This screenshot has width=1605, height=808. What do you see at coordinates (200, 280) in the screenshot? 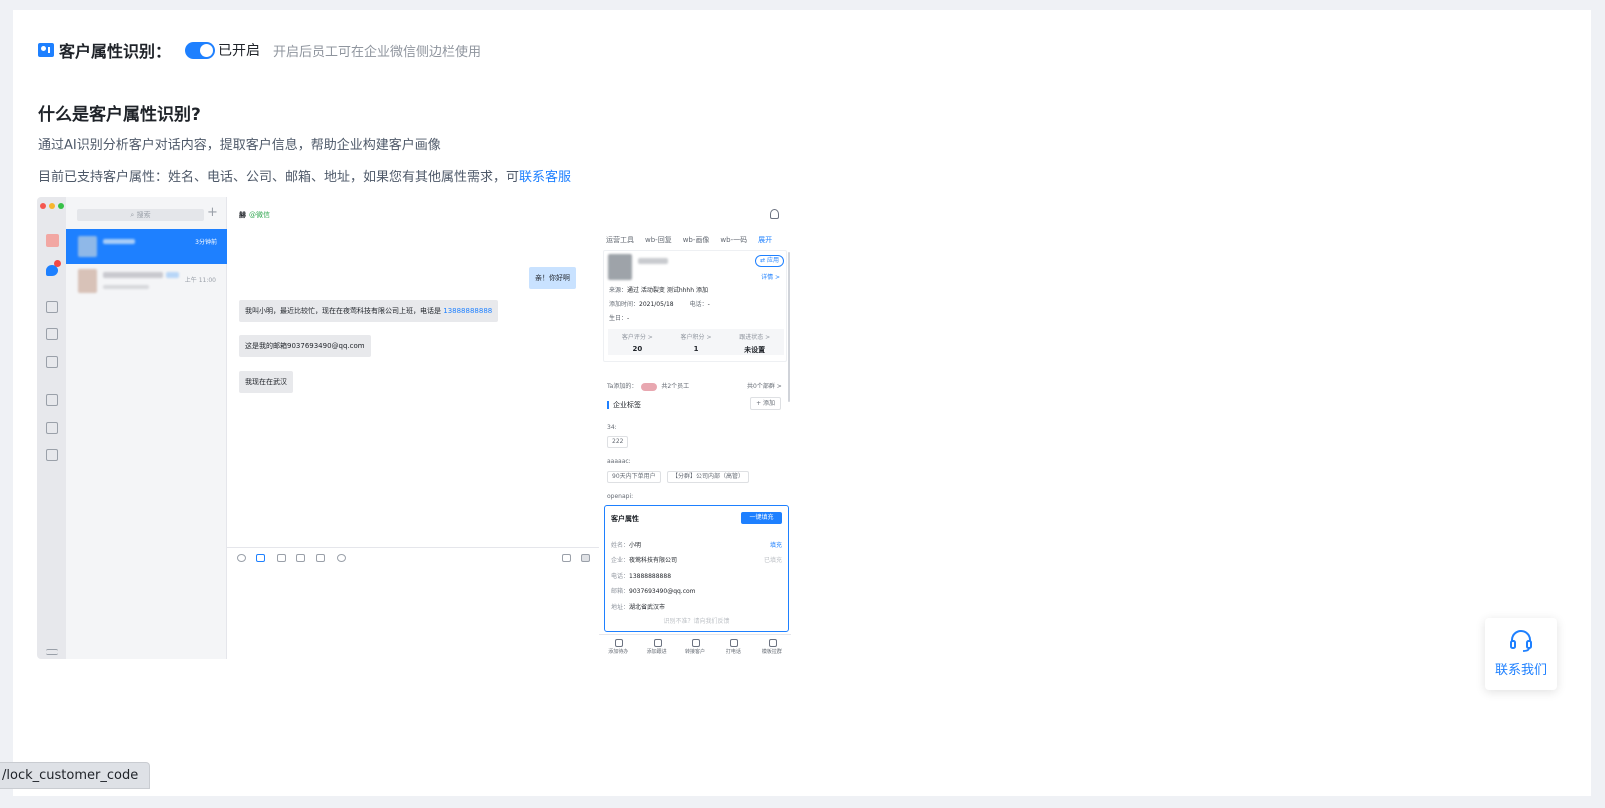
I see `demo-chat-time-2: 上午 11:00` at bounding box center [200, 280].